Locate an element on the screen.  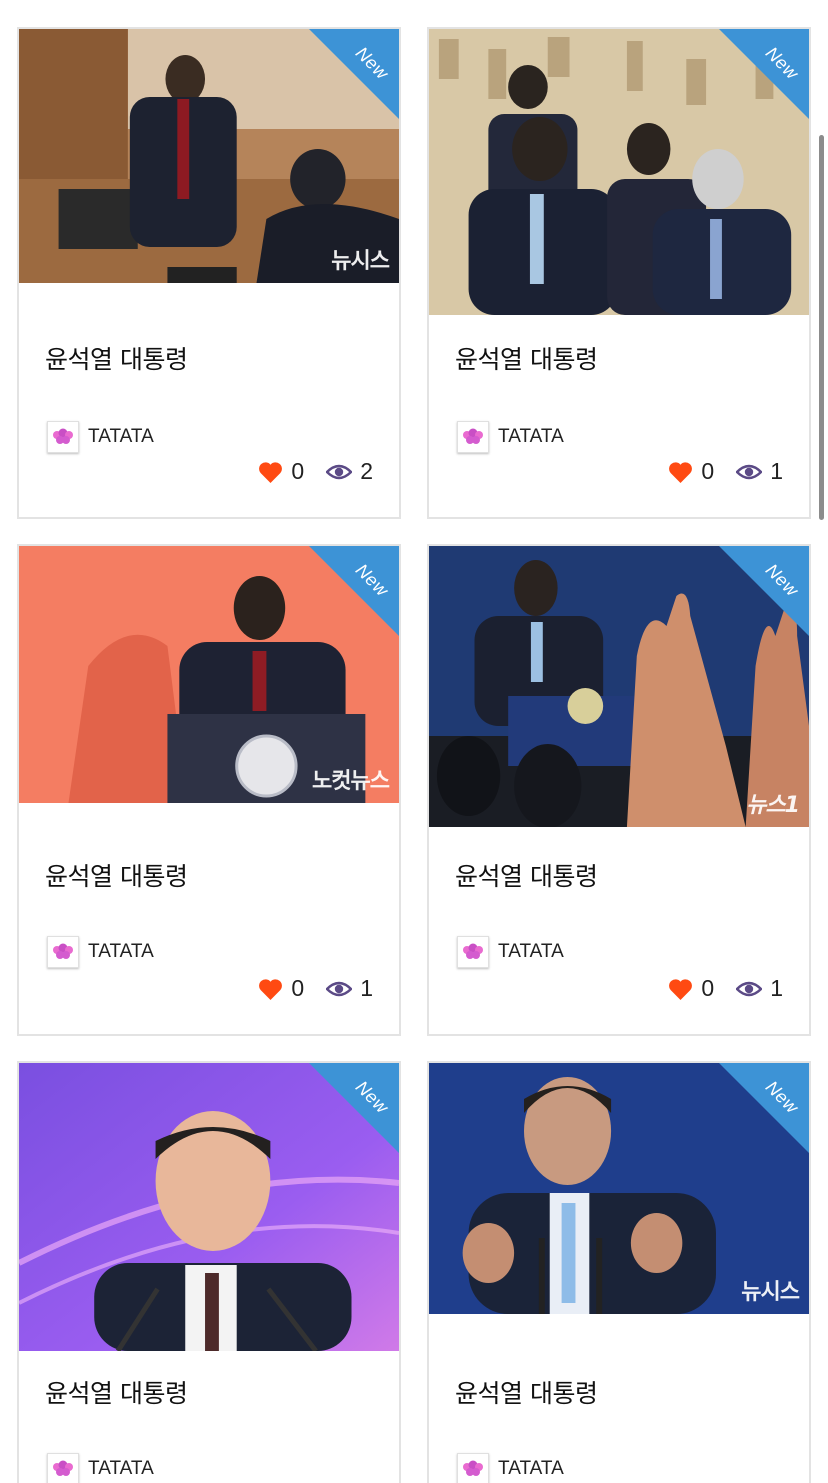
photo-watermark: 노컷뉴스 is located at coordinates (351, 781).